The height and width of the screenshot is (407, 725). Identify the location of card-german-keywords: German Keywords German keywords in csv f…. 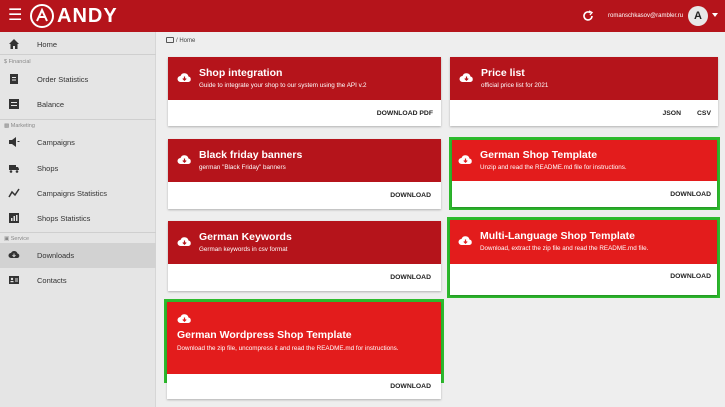
(304, 256).